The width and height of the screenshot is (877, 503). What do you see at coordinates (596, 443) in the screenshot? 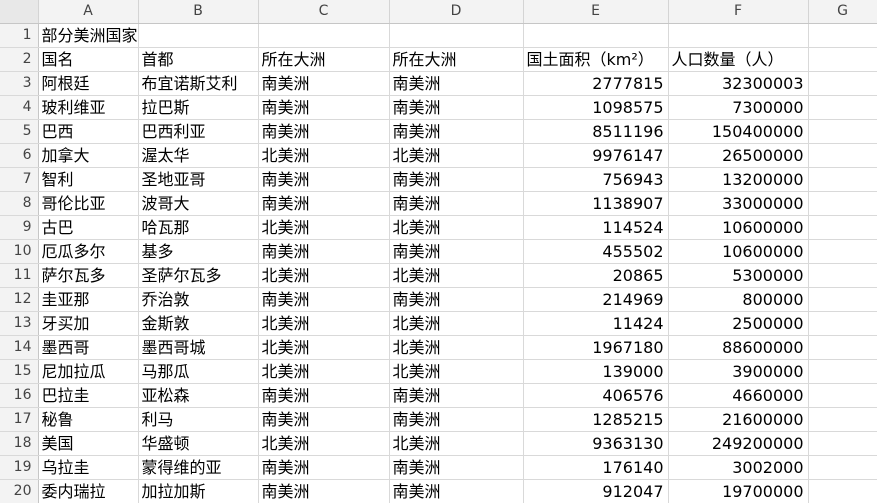
I see `area-cell: 9363130` at bounding box center [596, 443].